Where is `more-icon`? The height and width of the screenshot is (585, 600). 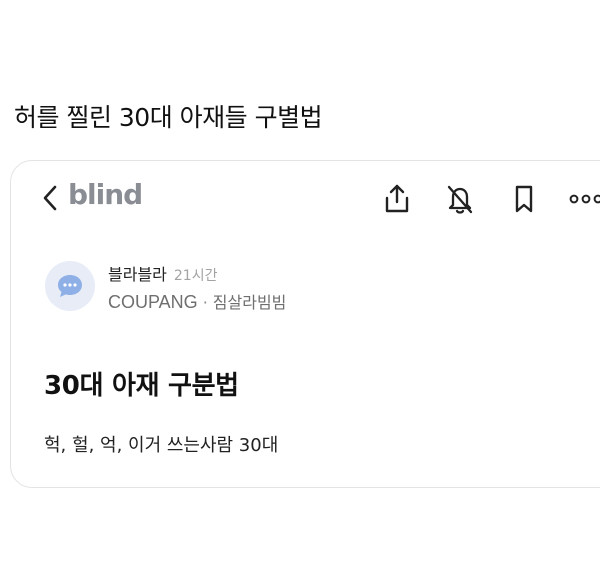 more-icon is located at coordinates (584, 199).